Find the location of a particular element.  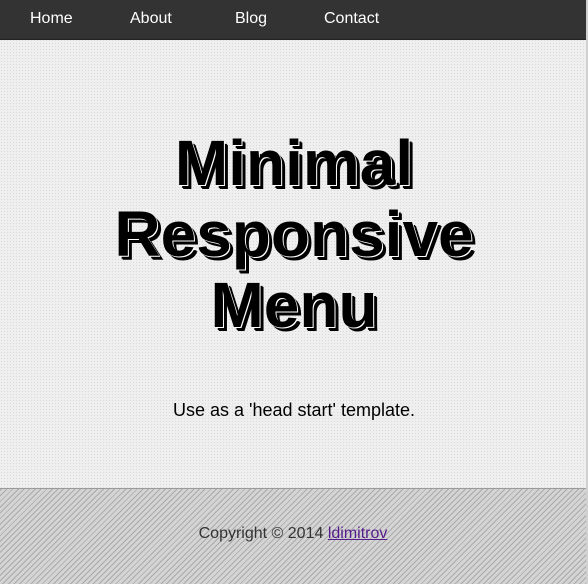

hero-subtitle: Use as a 'head start' template. is located at coordinates (294, 410).